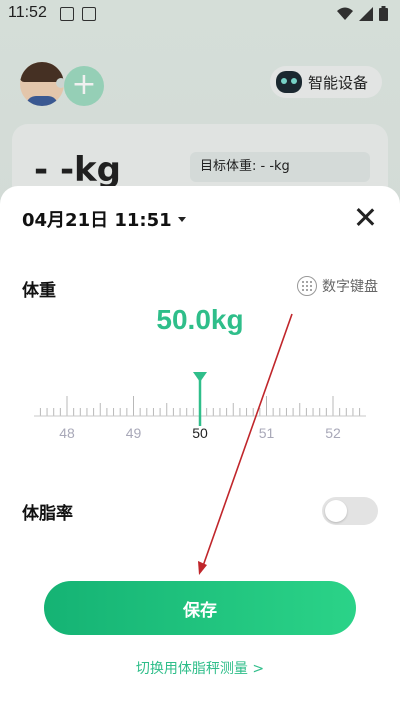 The height and width of the screenshot is (711, 400). I want to click on weight-ruler-slider: 48 49 50 51 52, so click(200, 407).